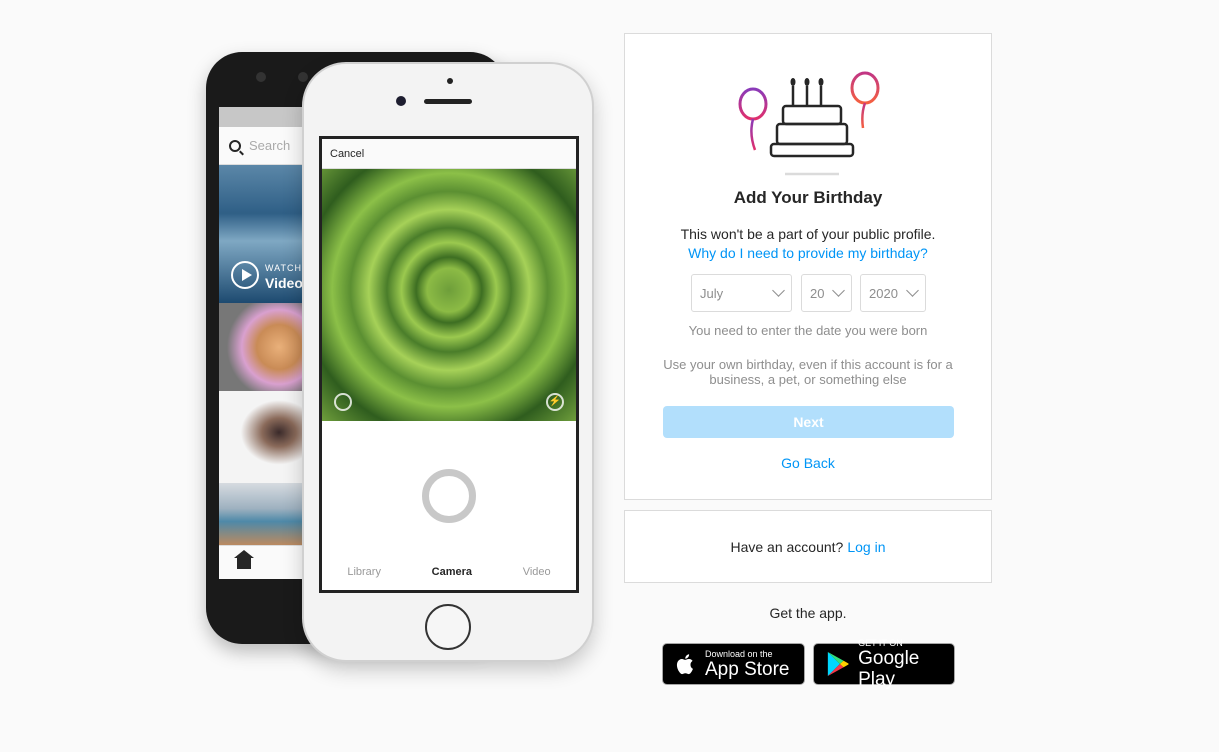  What do you see at coordinates (536, 572) in the screenshot?
I see `tab-video: Video` at bounding box center [536, 572].